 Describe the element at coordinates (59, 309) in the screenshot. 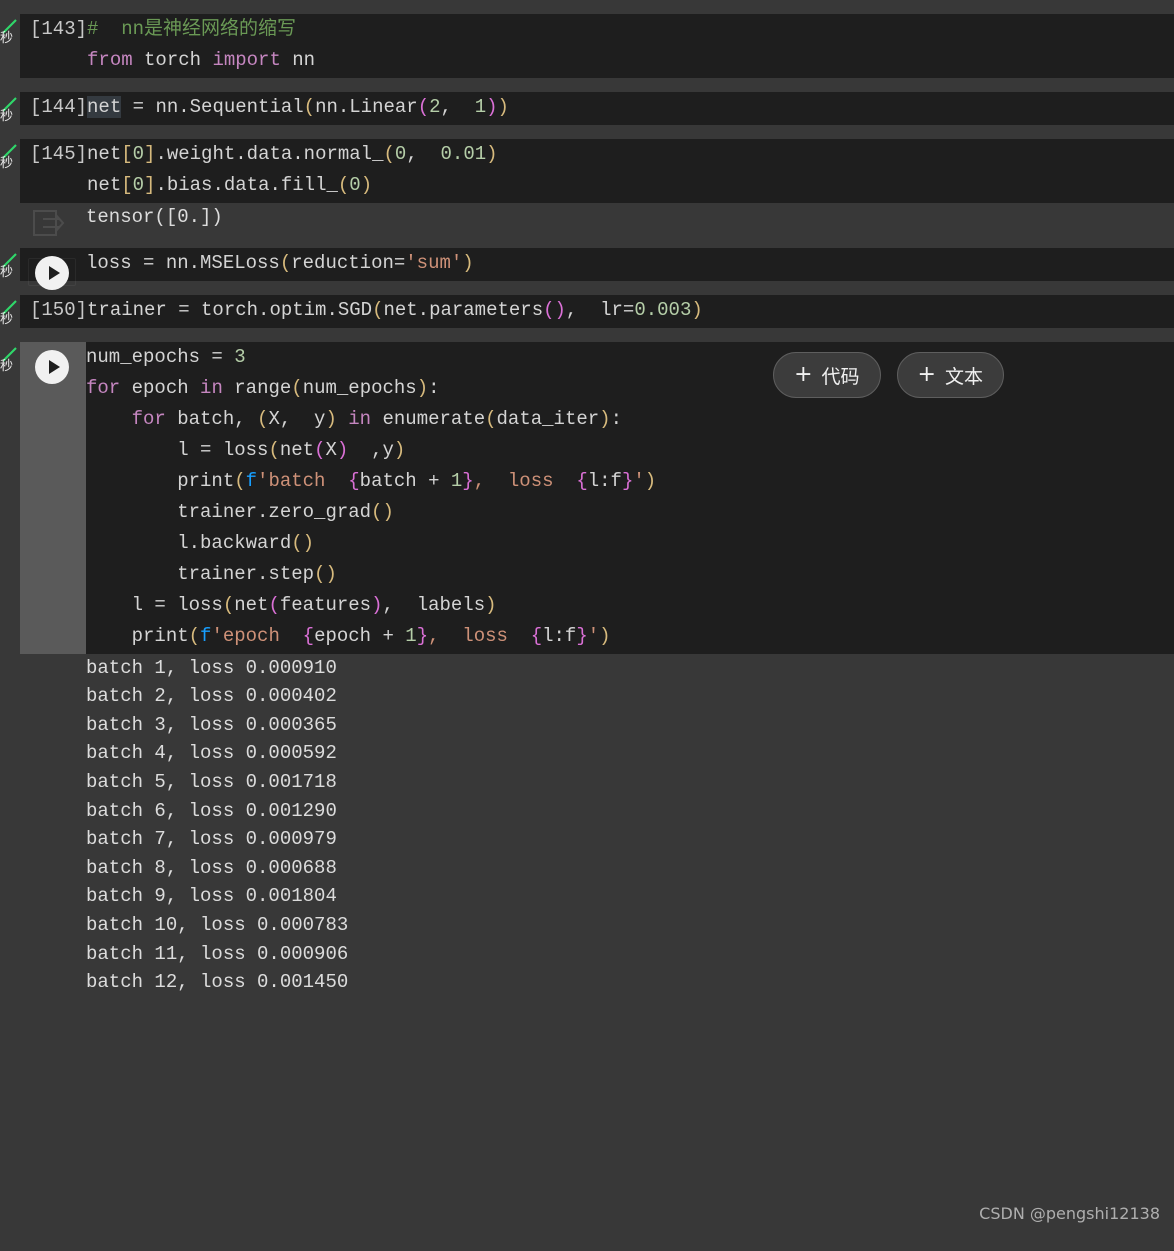

I see `execution-count: [150]` at that location.